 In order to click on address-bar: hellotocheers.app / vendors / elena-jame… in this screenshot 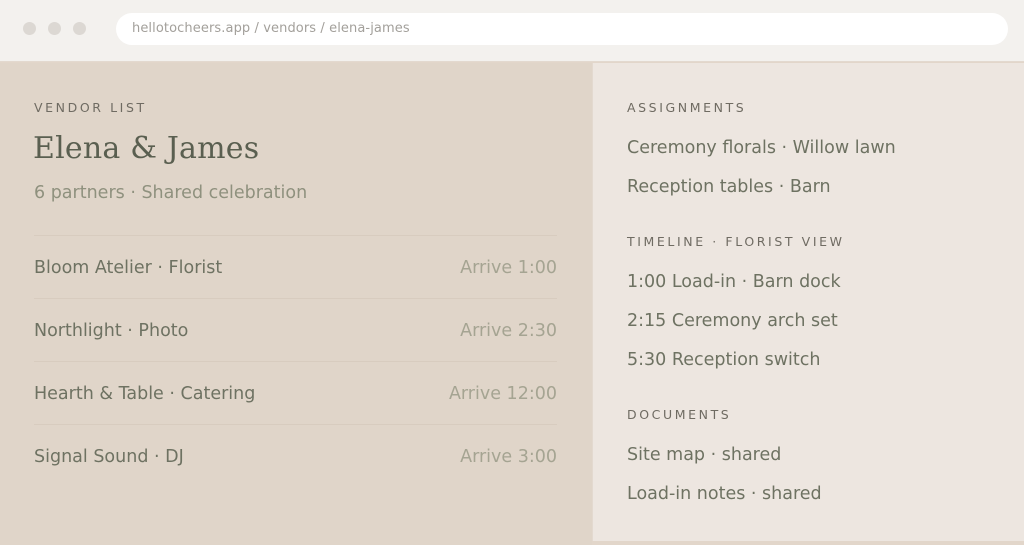, I will do `click(562, 29)`.